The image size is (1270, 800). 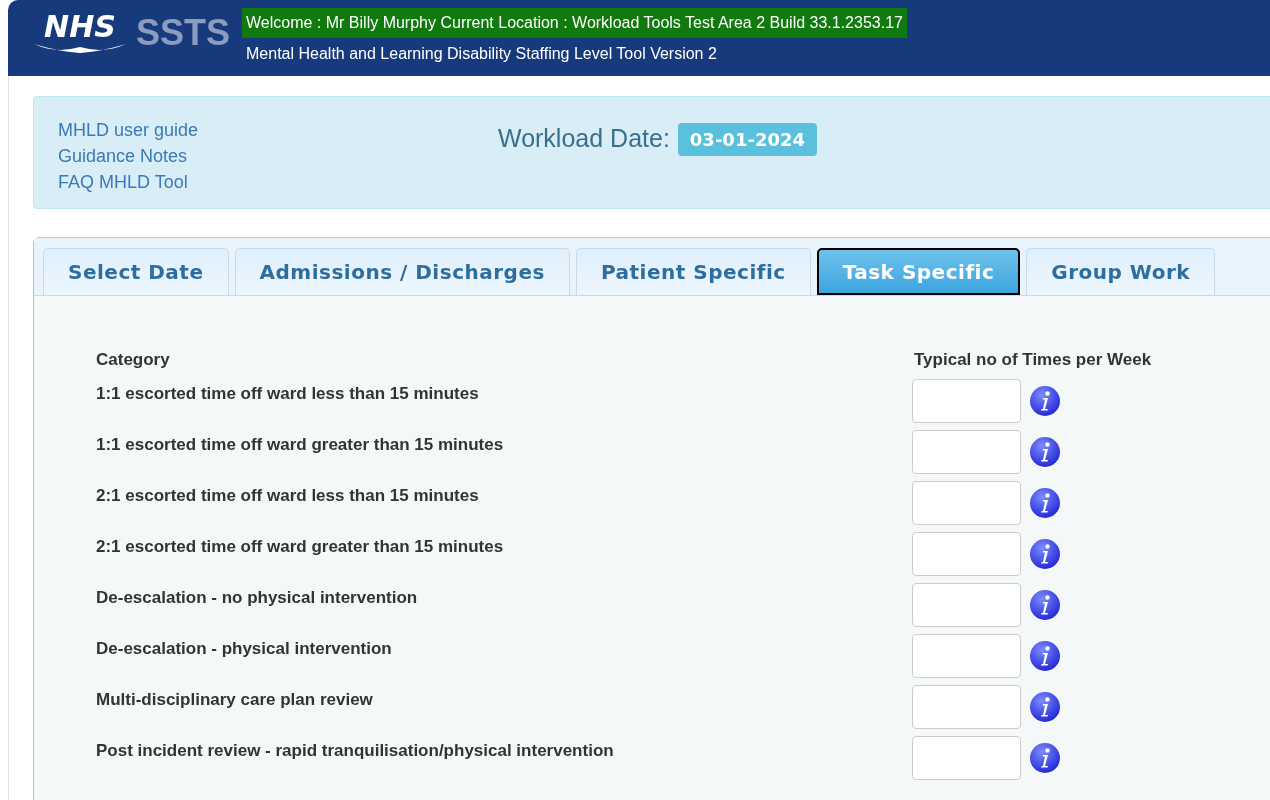 I want to click on workload-date-label: Workload Date:, so click(x=584, y=139).